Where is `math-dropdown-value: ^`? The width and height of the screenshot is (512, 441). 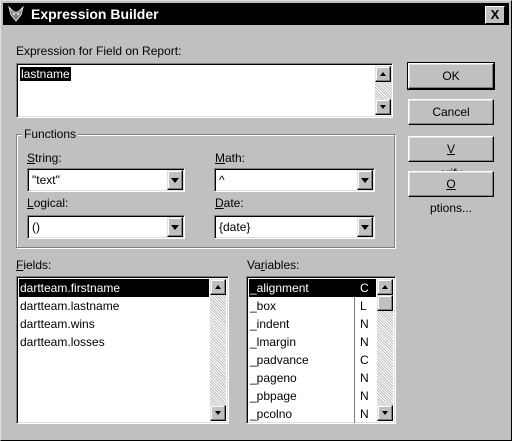 math-dropdown-value: ^ is located at coordinates (222, 180).